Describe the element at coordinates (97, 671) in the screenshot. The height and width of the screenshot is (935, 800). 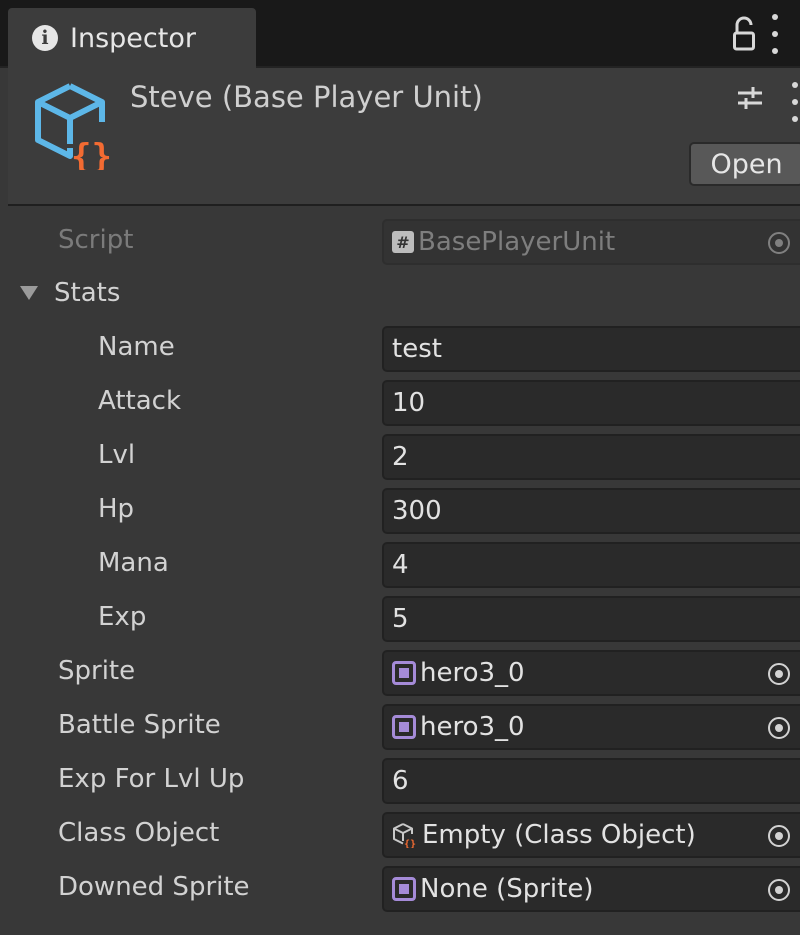
I see `sprite-label: Sprite` at that location.